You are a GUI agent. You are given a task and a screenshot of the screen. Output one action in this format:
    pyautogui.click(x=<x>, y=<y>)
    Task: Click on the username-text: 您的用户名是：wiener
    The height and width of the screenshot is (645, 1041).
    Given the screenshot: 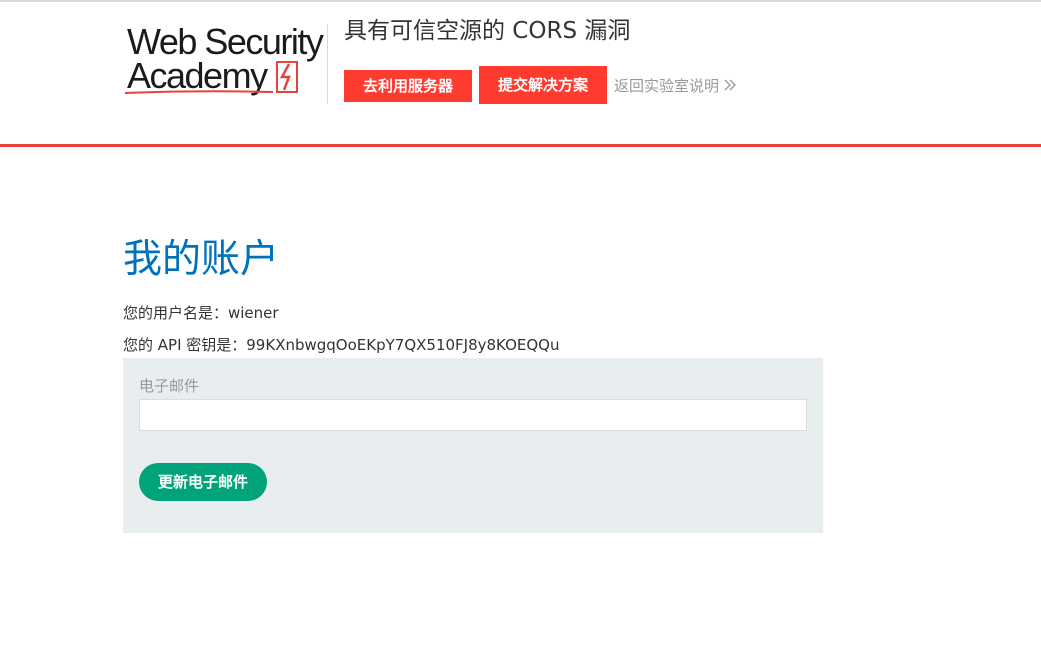 What is the action you would take?
    pyautogui.click(x=201, y=313)
    